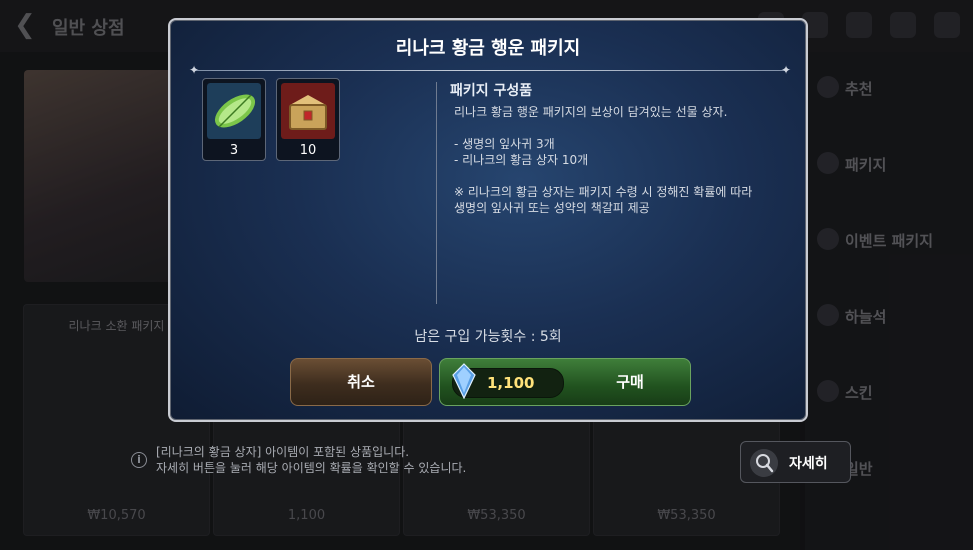 This screenshot has height=550, width=973. Describe the element at coordinates (764, 463) in the screenshot. I see `magnifier-icon` at that location.